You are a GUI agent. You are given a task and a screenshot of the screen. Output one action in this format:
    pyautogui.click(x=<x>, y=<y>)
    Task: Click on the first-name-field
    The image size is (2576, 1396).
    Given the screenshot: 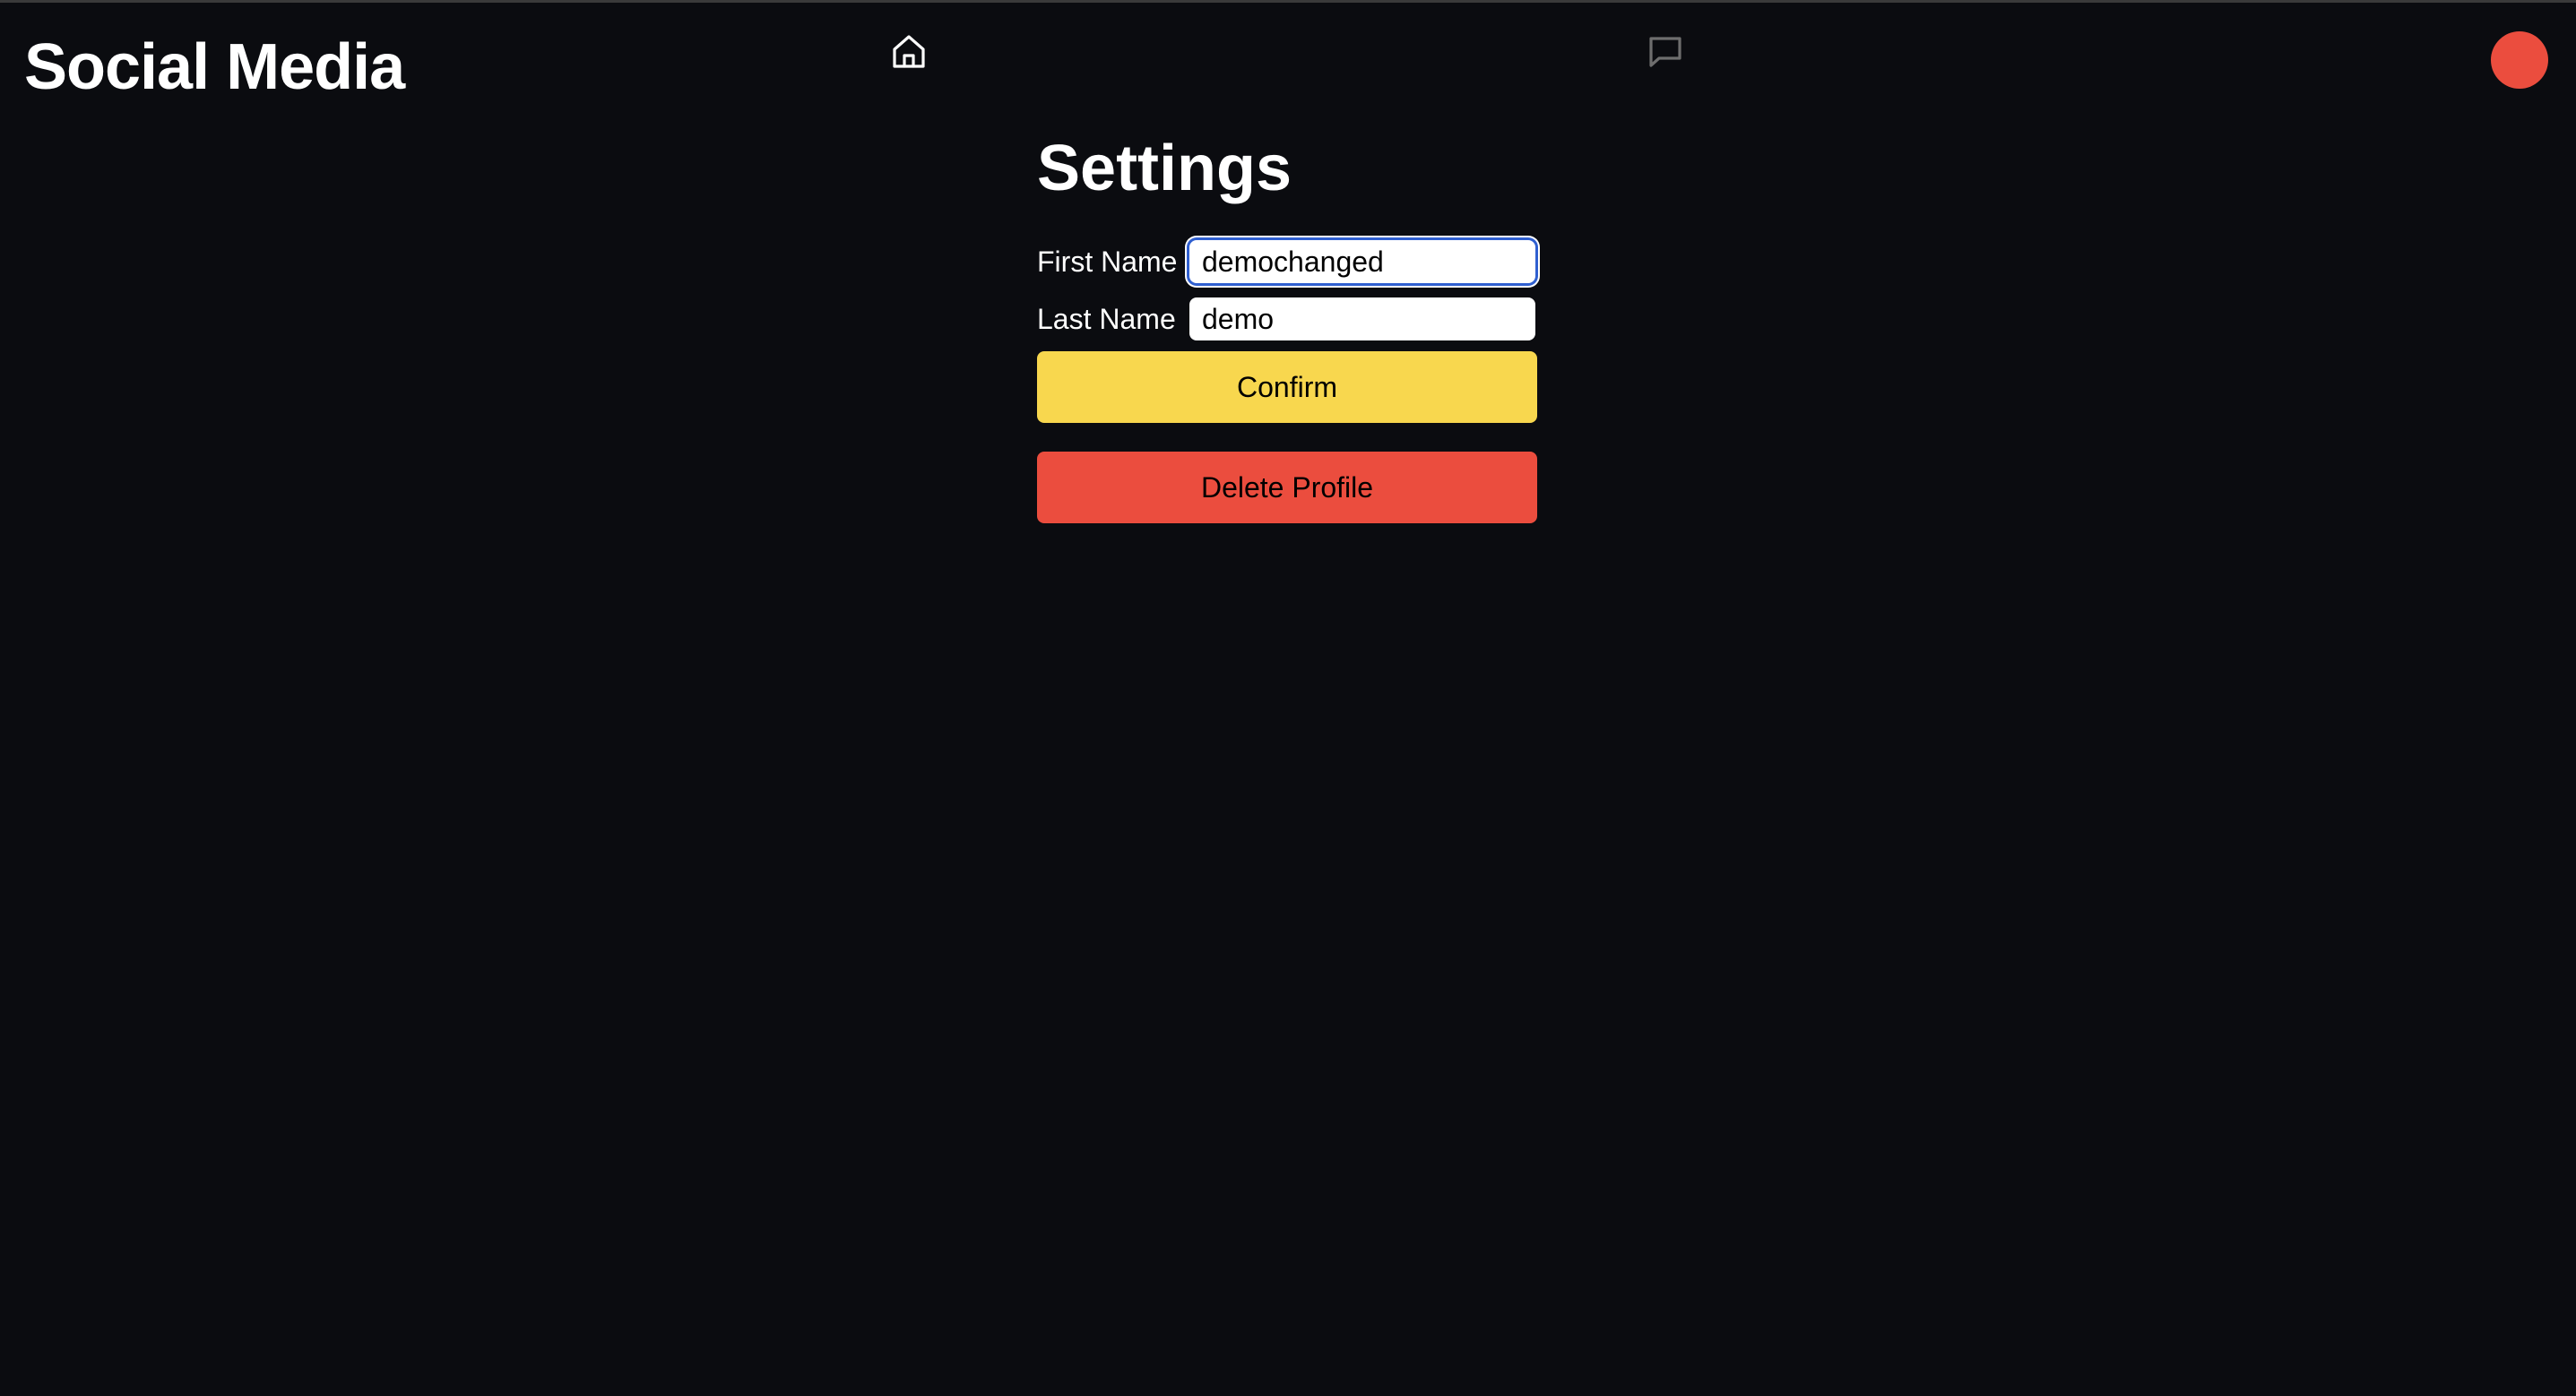 What is the action you would take?
    pyautogui.click(x=1362, y=261)
    